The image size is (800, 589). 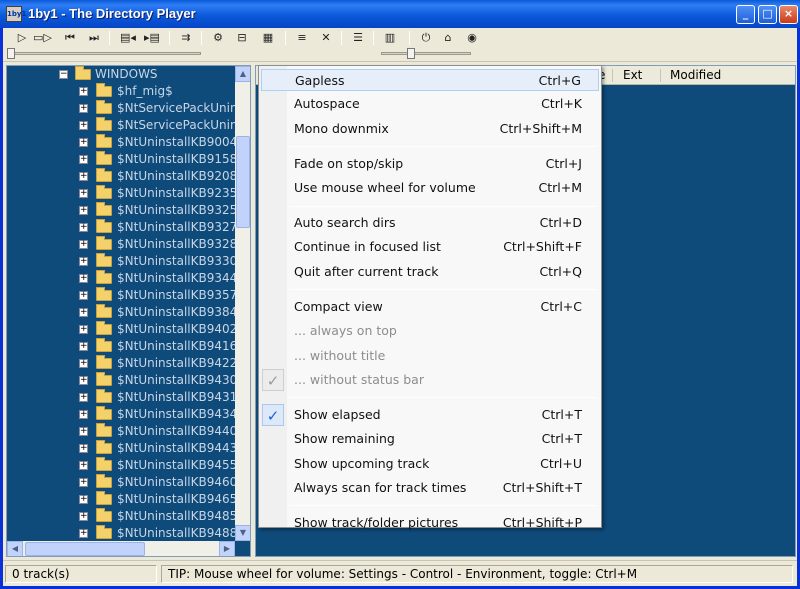 I want to click on repeat-icon: ≡, so click(x=302, y=38).